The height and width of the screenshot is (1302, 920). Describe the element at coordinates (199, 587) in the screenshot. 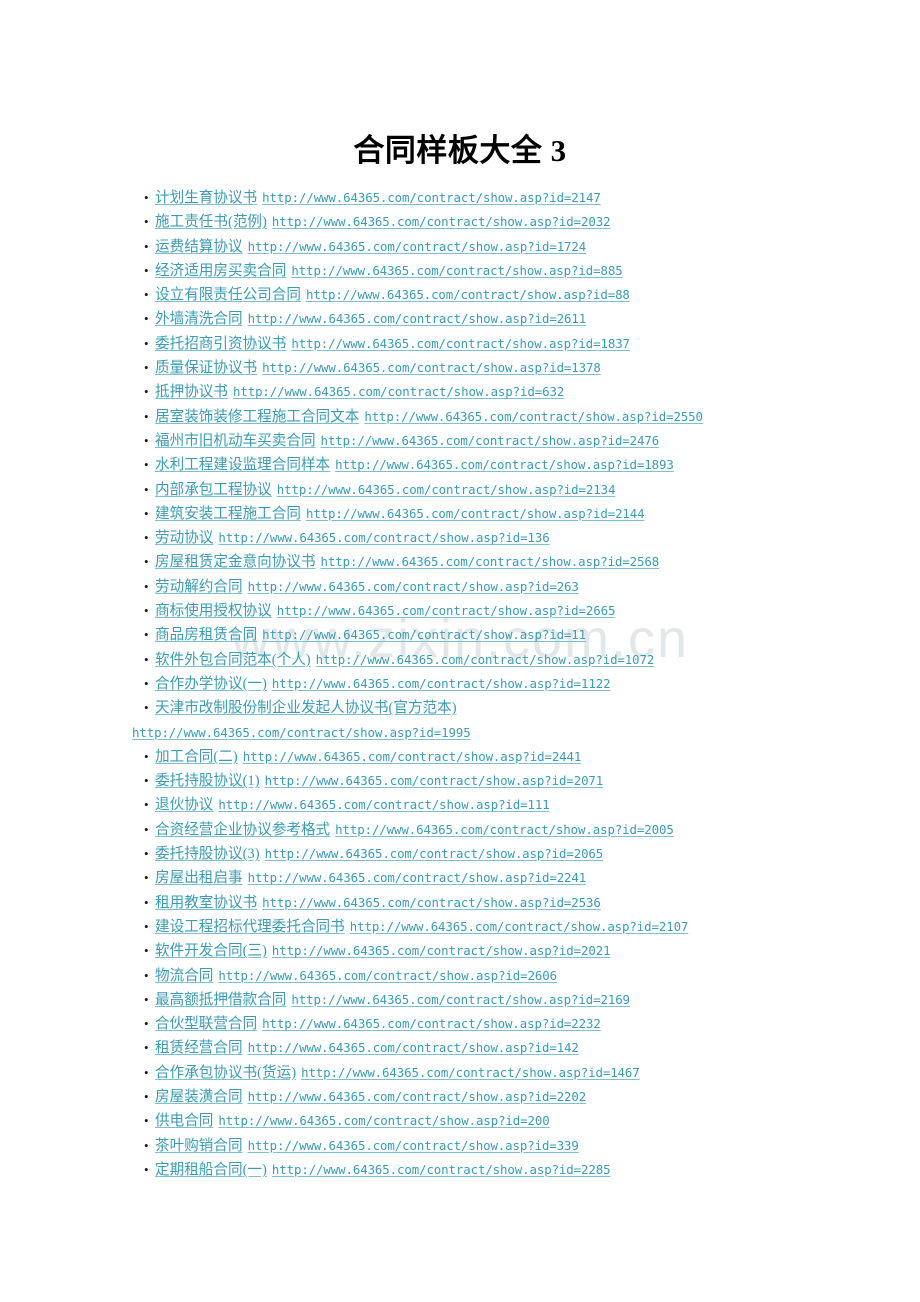

I see `contract-name-link: 劳动解约合同` at that location.